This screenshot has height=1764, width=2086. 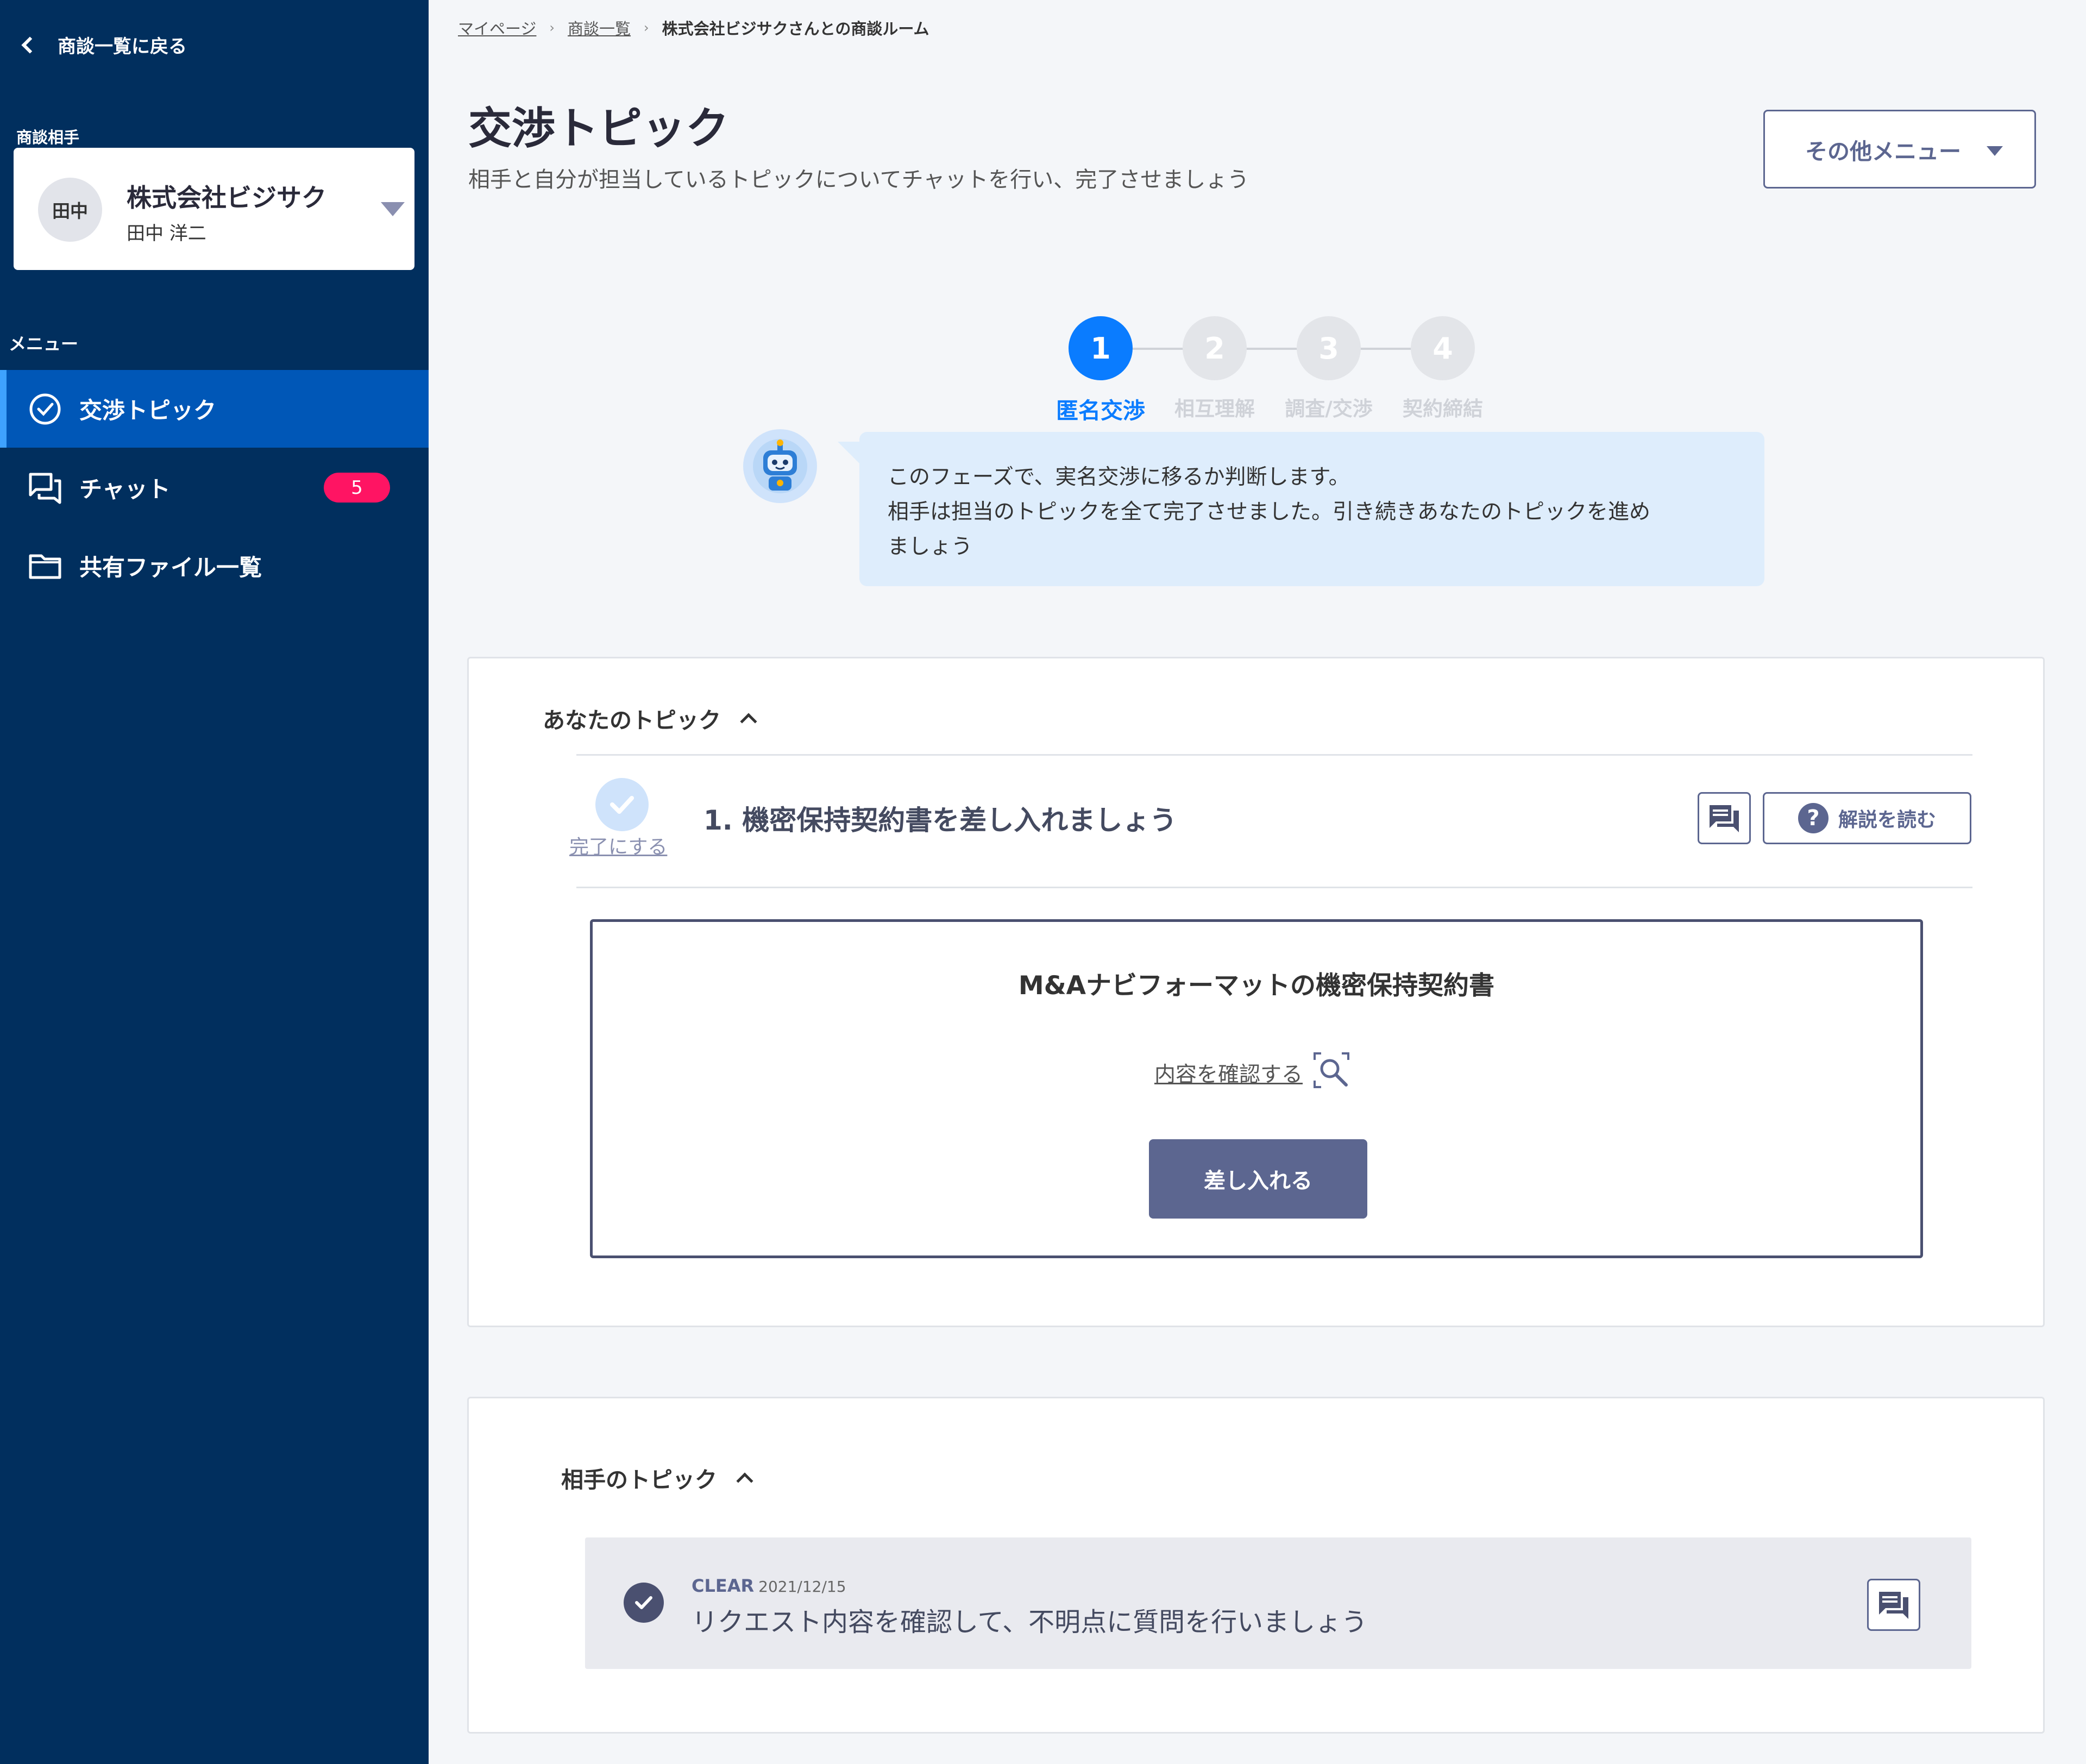 I want to click on step-1: 1, so click(x=1101, y=348).